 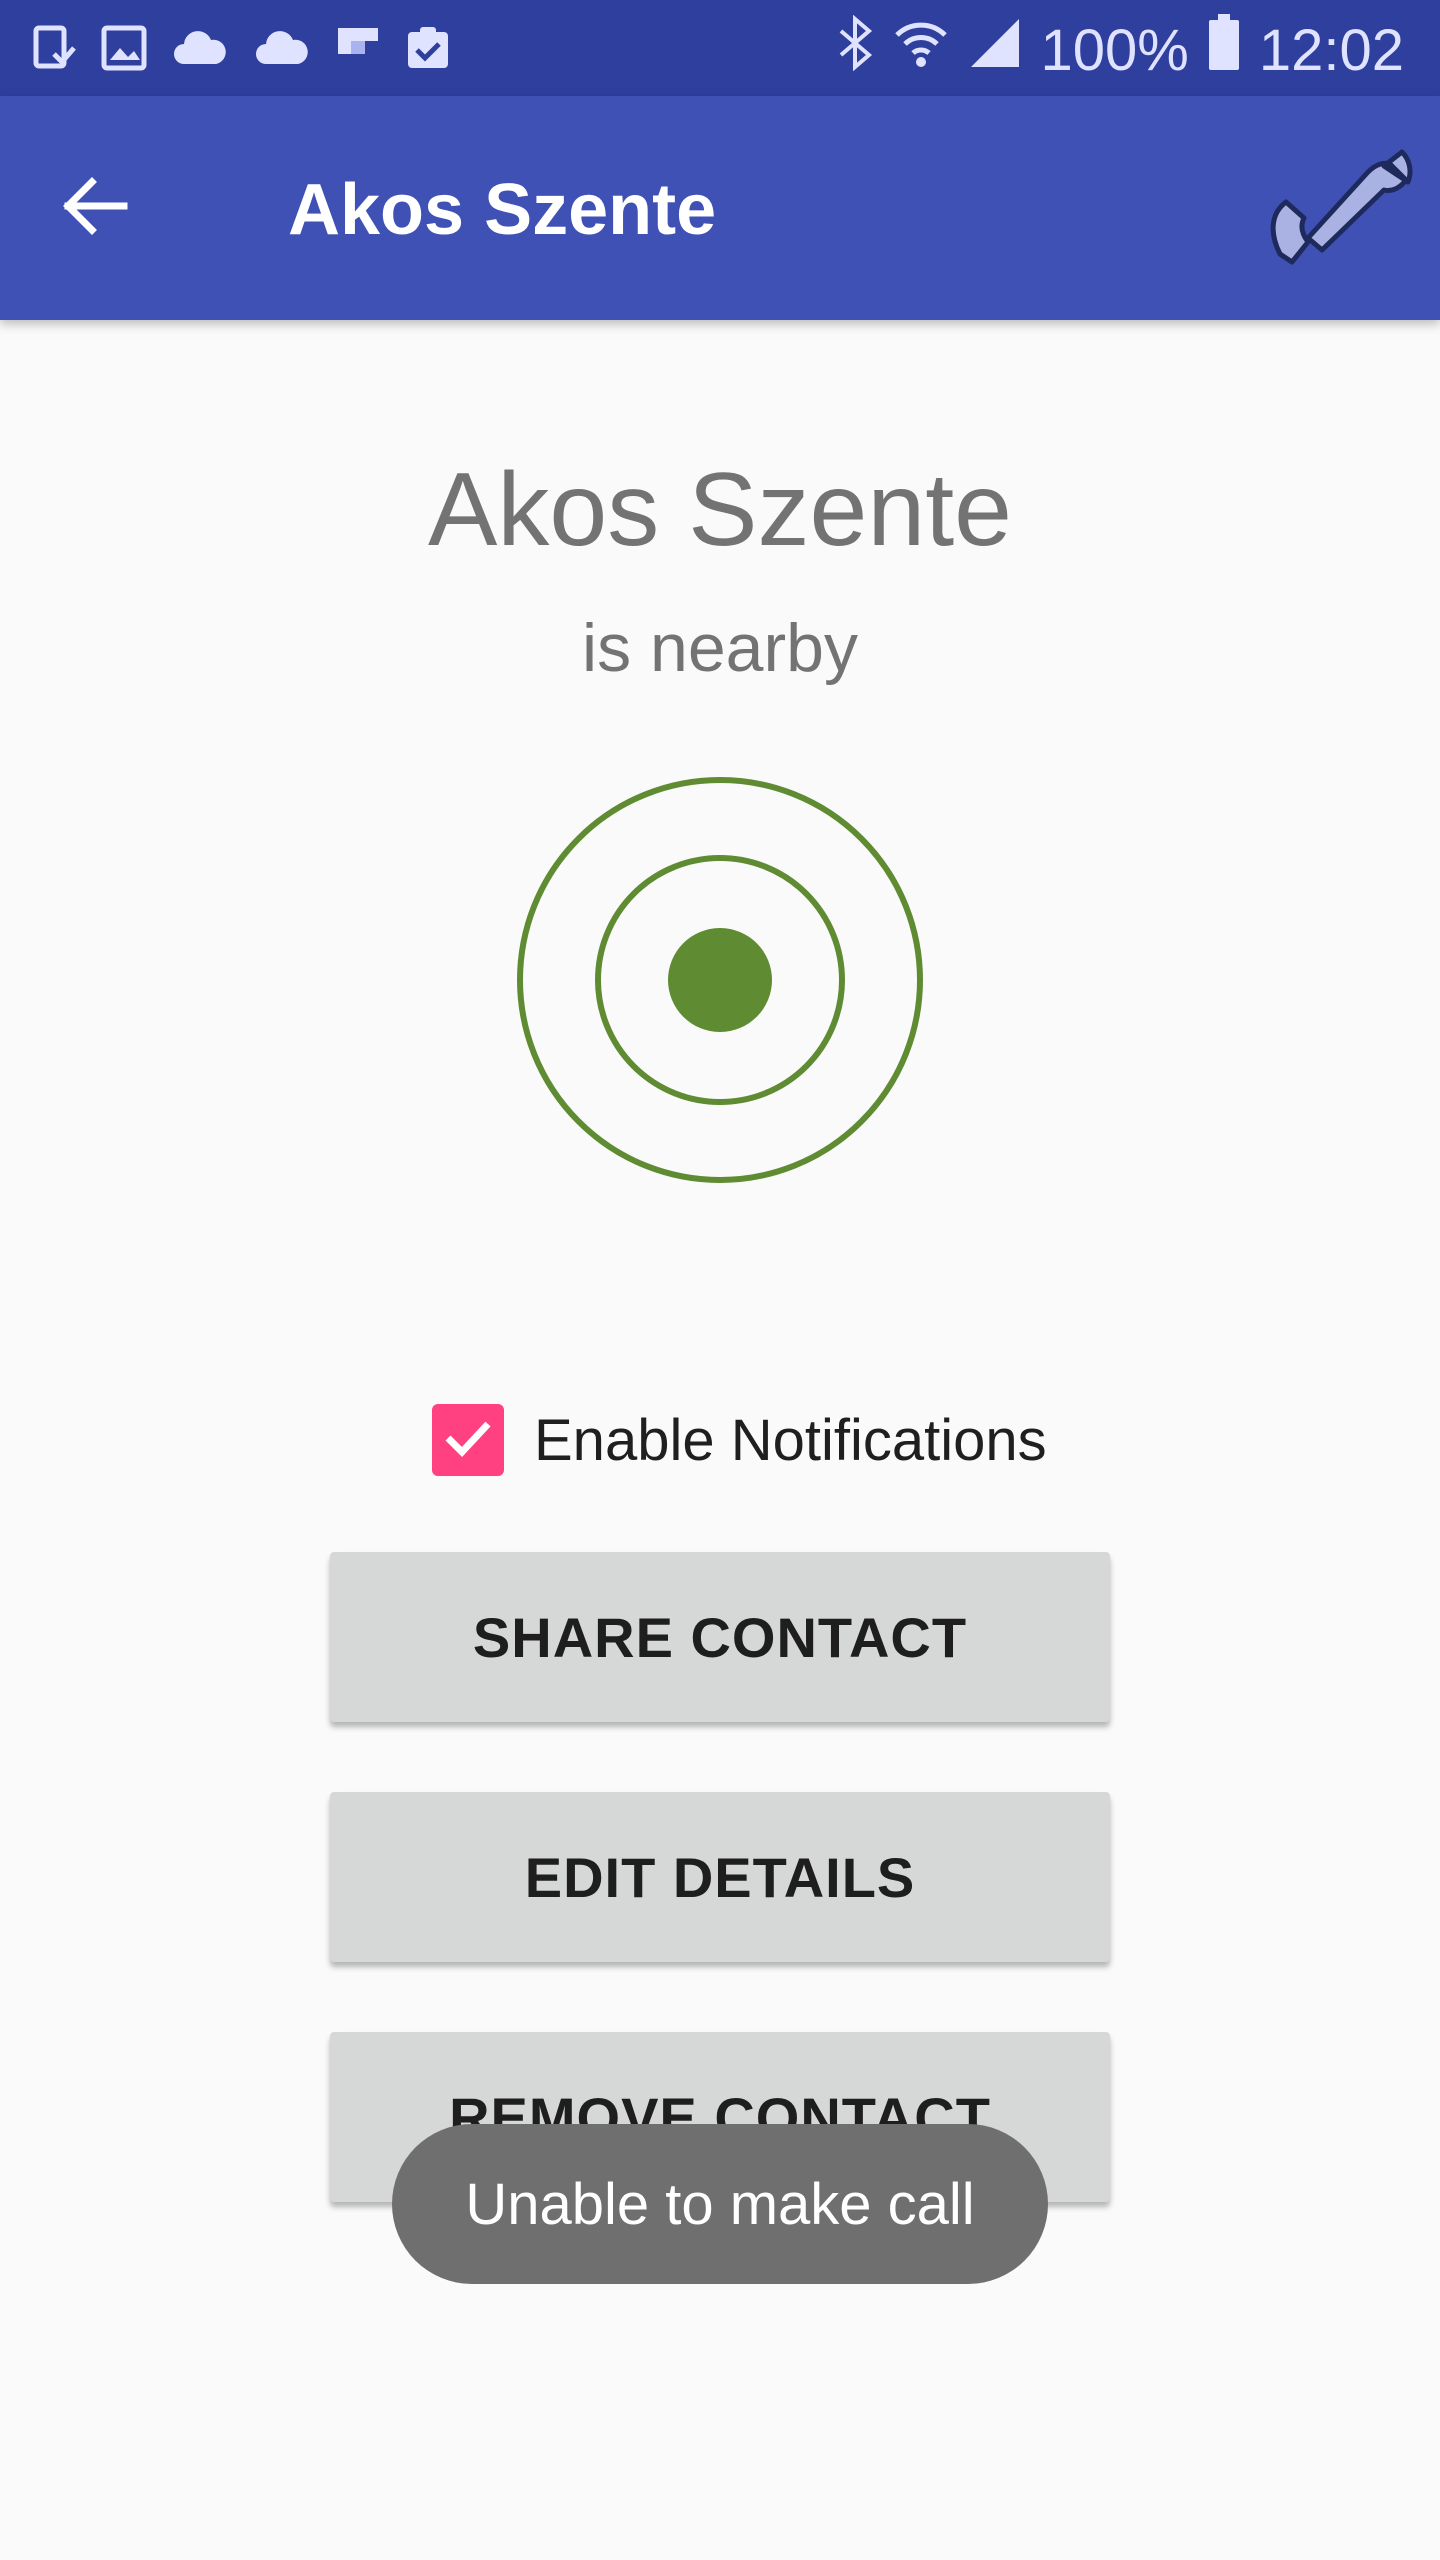 I want to click on notifications-label: Enable Notifications, so click(x=790, y=1440).